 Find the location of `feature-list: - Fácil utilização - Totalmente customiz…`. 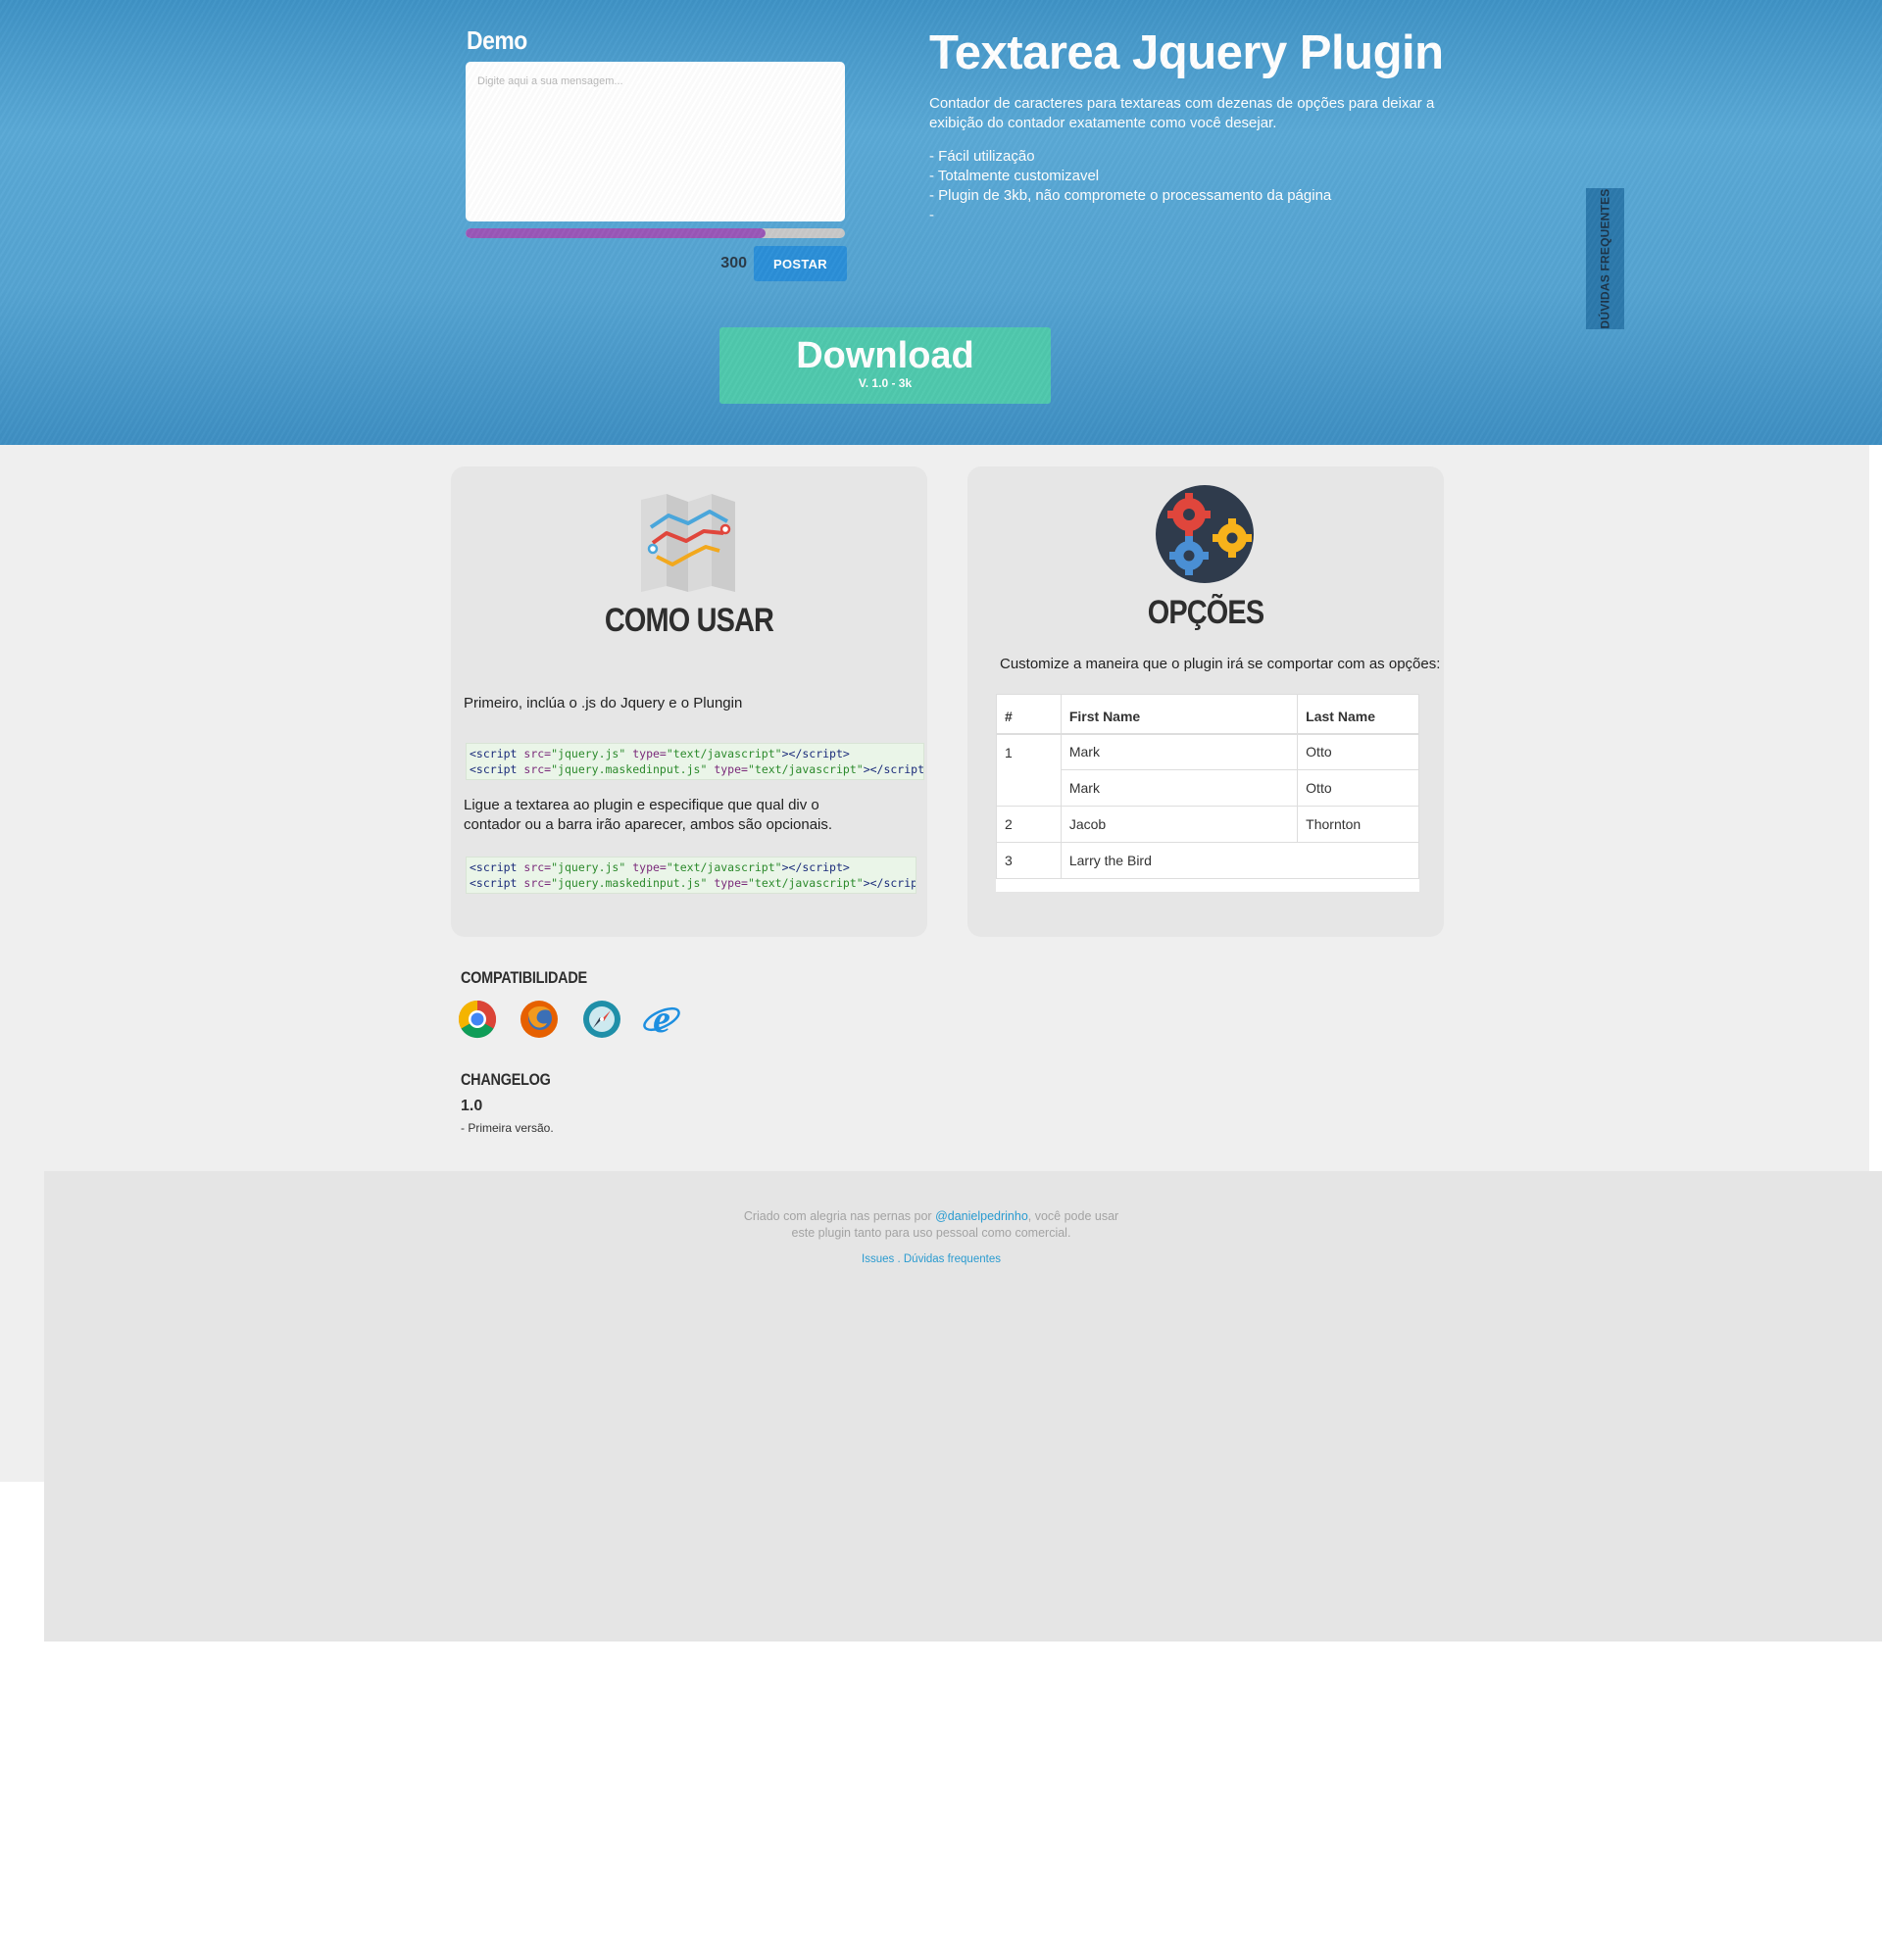

feature-list: - Fácil utilização - Totalmente customiz… is located at coordinates (1184, 186).